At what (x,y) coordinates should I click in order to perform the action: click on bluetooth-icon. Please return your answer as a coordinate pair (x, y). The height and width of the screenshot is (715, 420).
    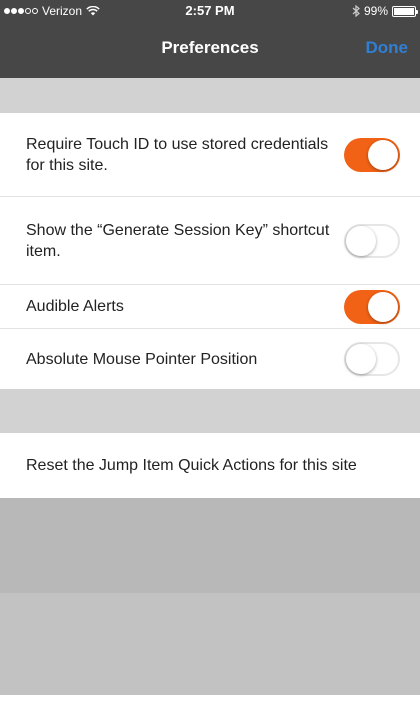
    Looking at the image, I should click on (356, 11).